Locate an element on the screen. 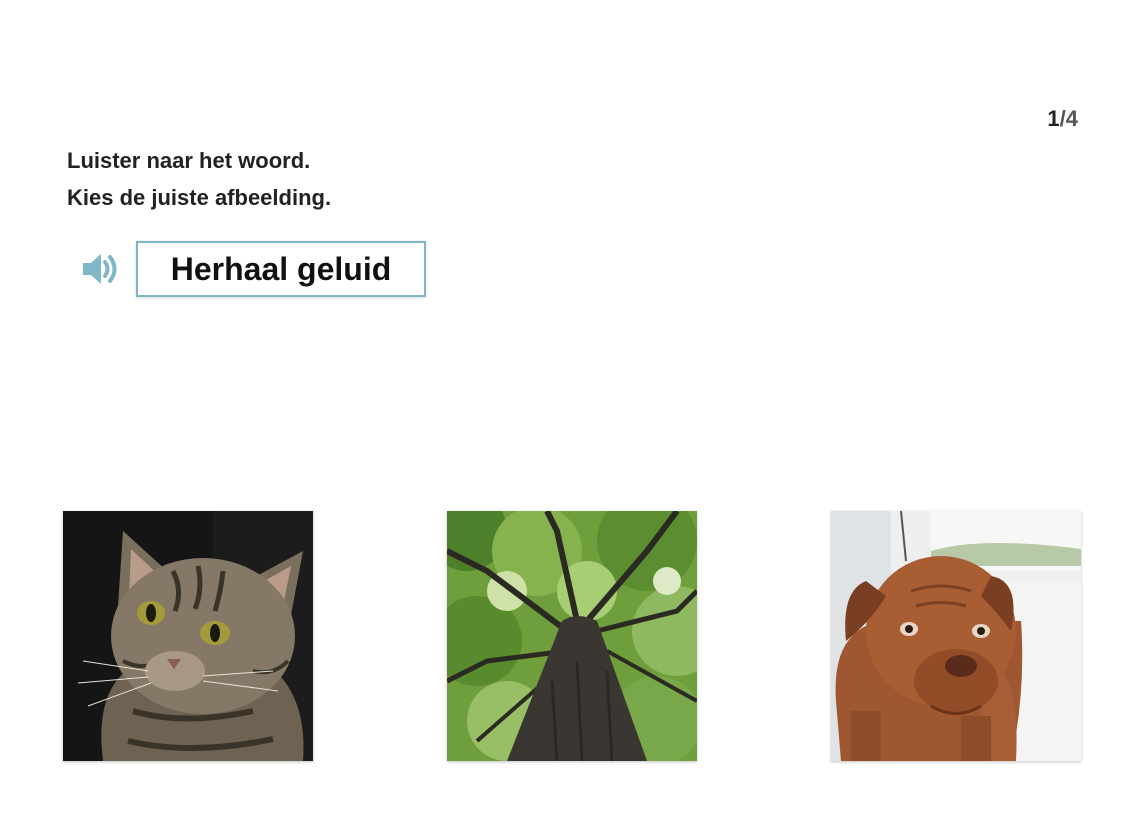 The image size is (1134, 814). choice-image-tree is located at coordinates (572, 636).